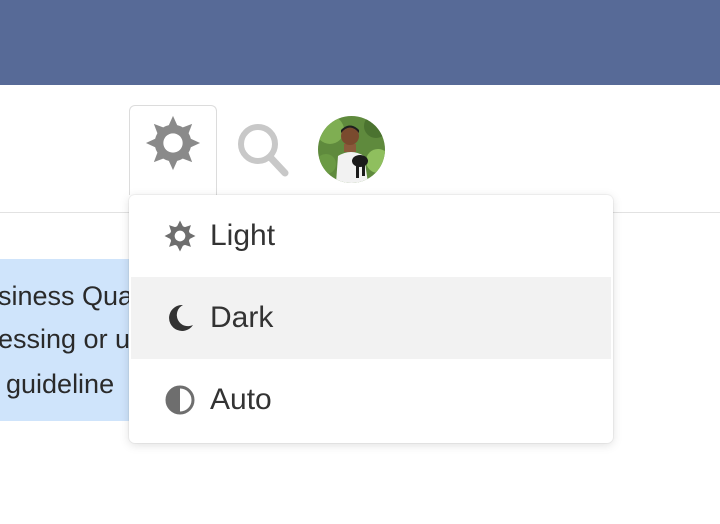  Describe the element at coordinates (371, 236) in the screenshot. I see `theme-option-light: Light` at that location.